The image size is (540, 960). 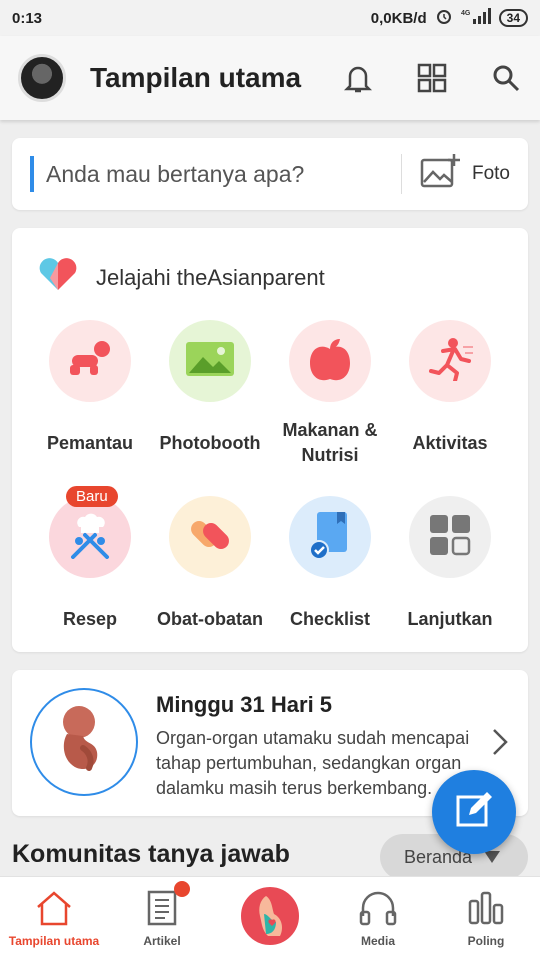 I want to click on baby-crawl-icon, so click(x=90, y=361).